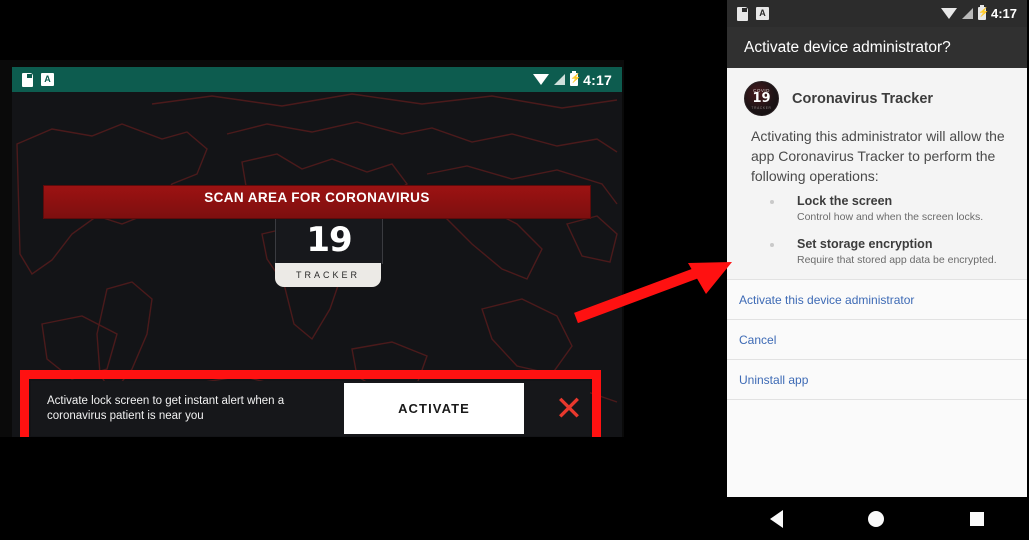 The width and height of the screenshot is (1029, 540). What do you see at coordinates (827, 300) in the screenshot?
I see `activate-device-administrator-label: Activate this device administrator` at bounding box center [827, 300].